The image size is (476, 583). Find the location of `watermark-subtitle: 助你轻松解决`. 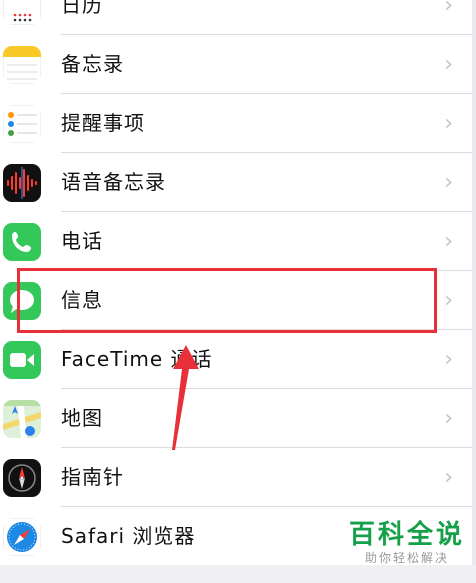

watermark-subtitle: 助你轻松解决 is located at coordinates (406, 558).